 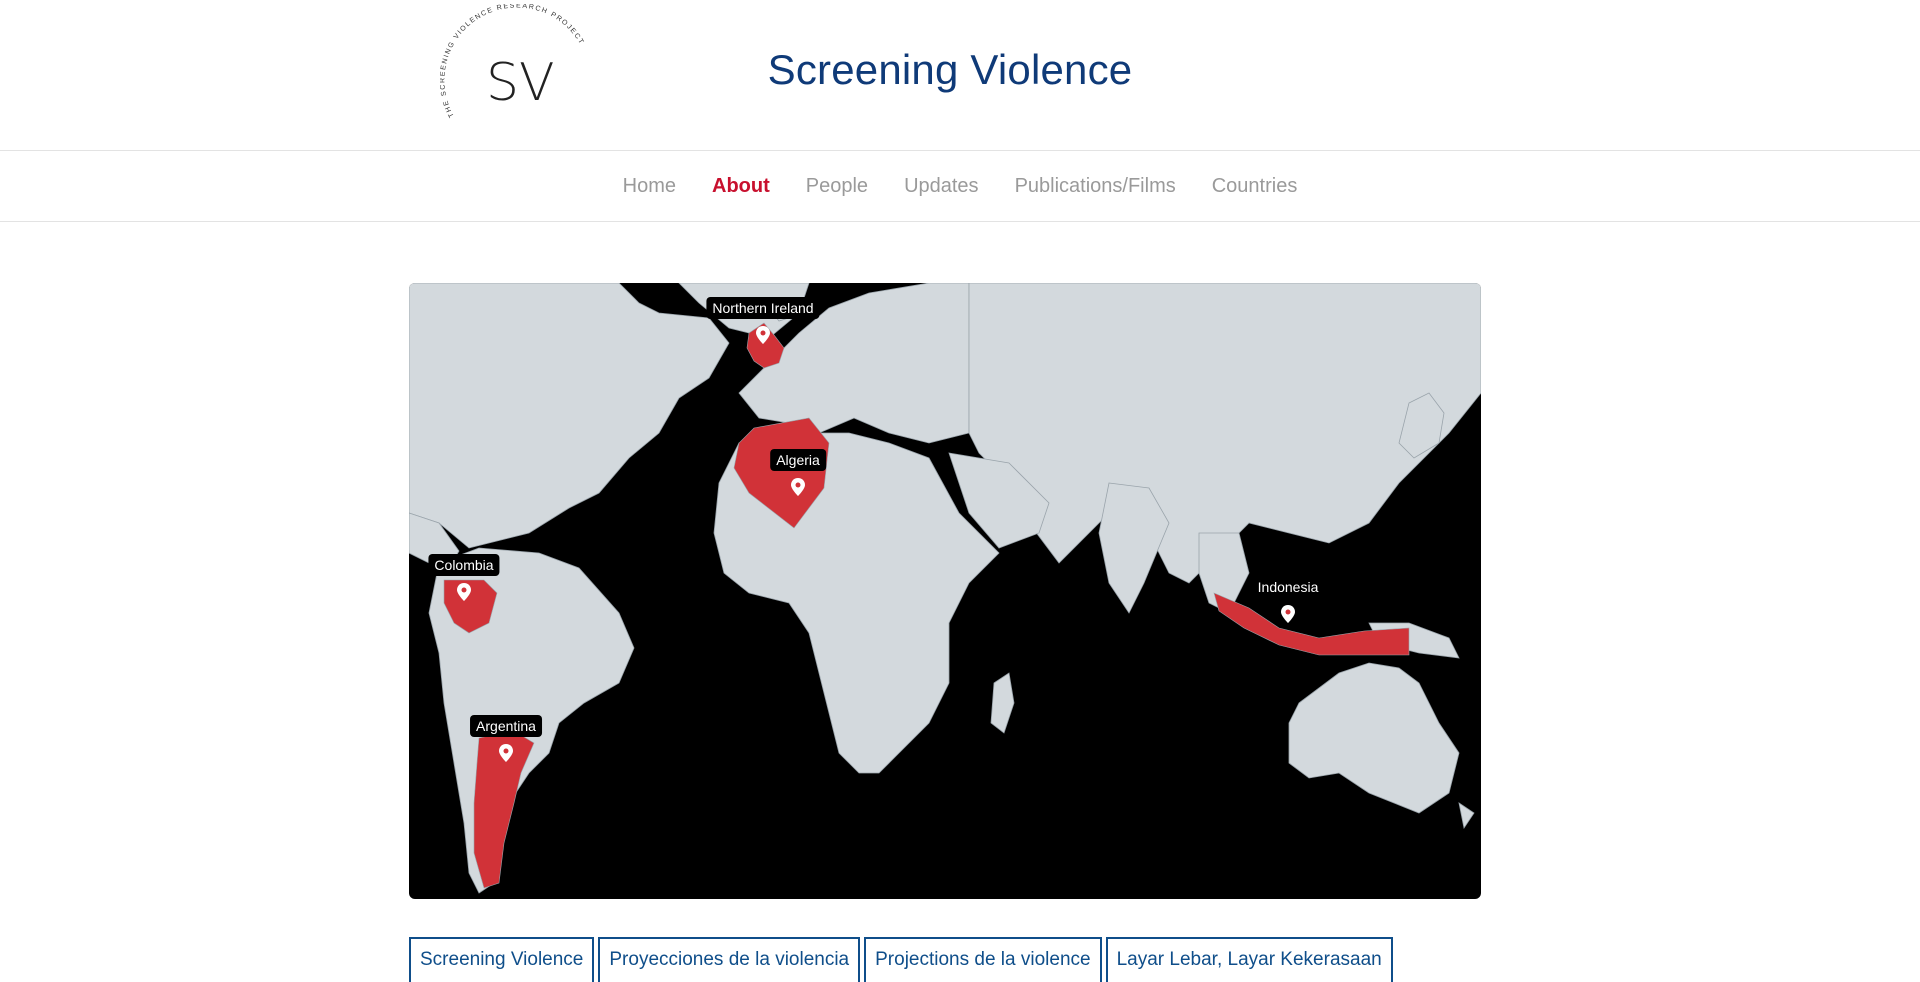 I want to click on tab-screening-violence: Screening Violence, so click(x=502, y=959).